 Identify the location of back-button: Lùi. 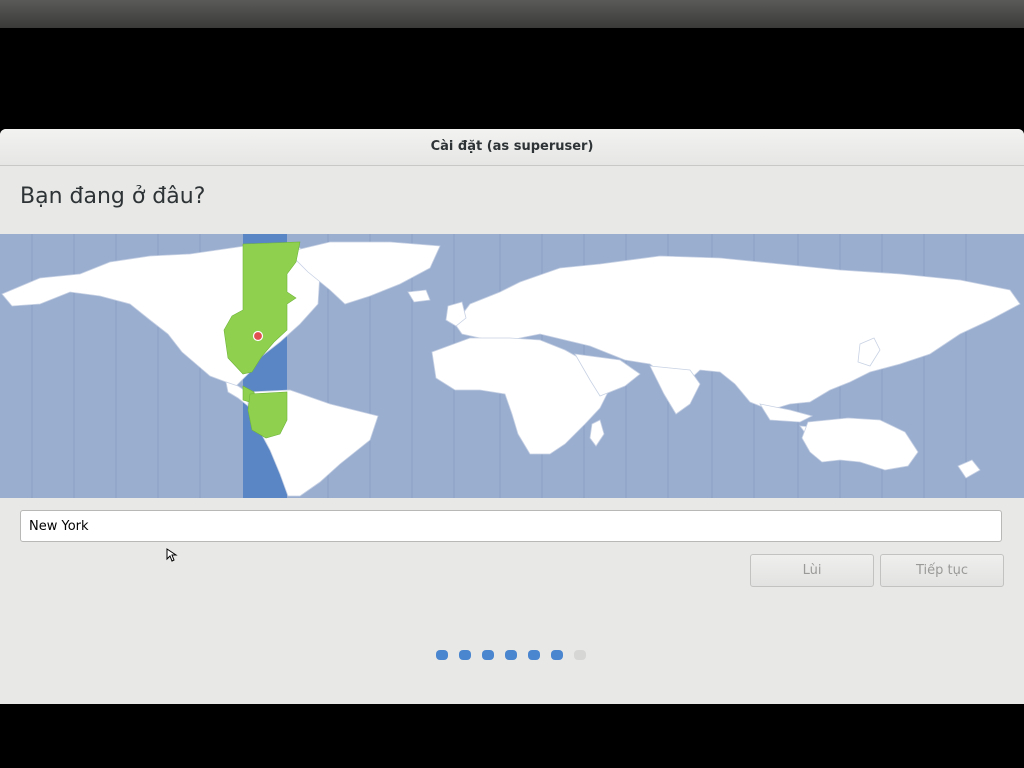
(812, 570).